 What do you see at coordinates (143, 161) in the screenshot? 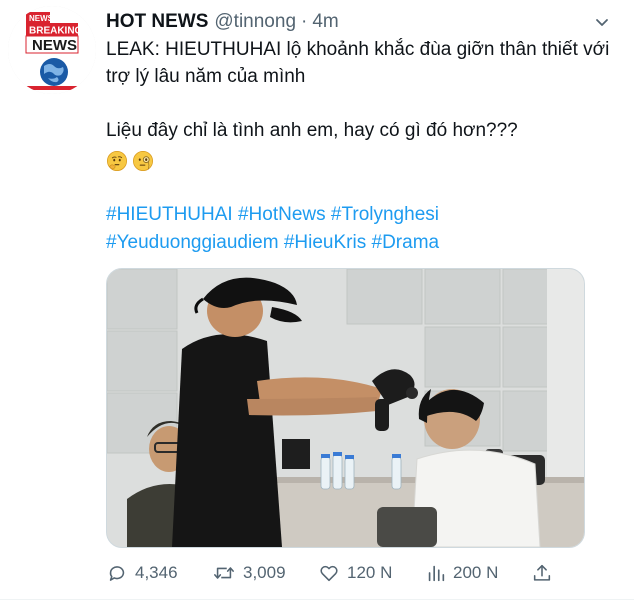
I see `monocle-face-icon` at bounding box center [143, 161].